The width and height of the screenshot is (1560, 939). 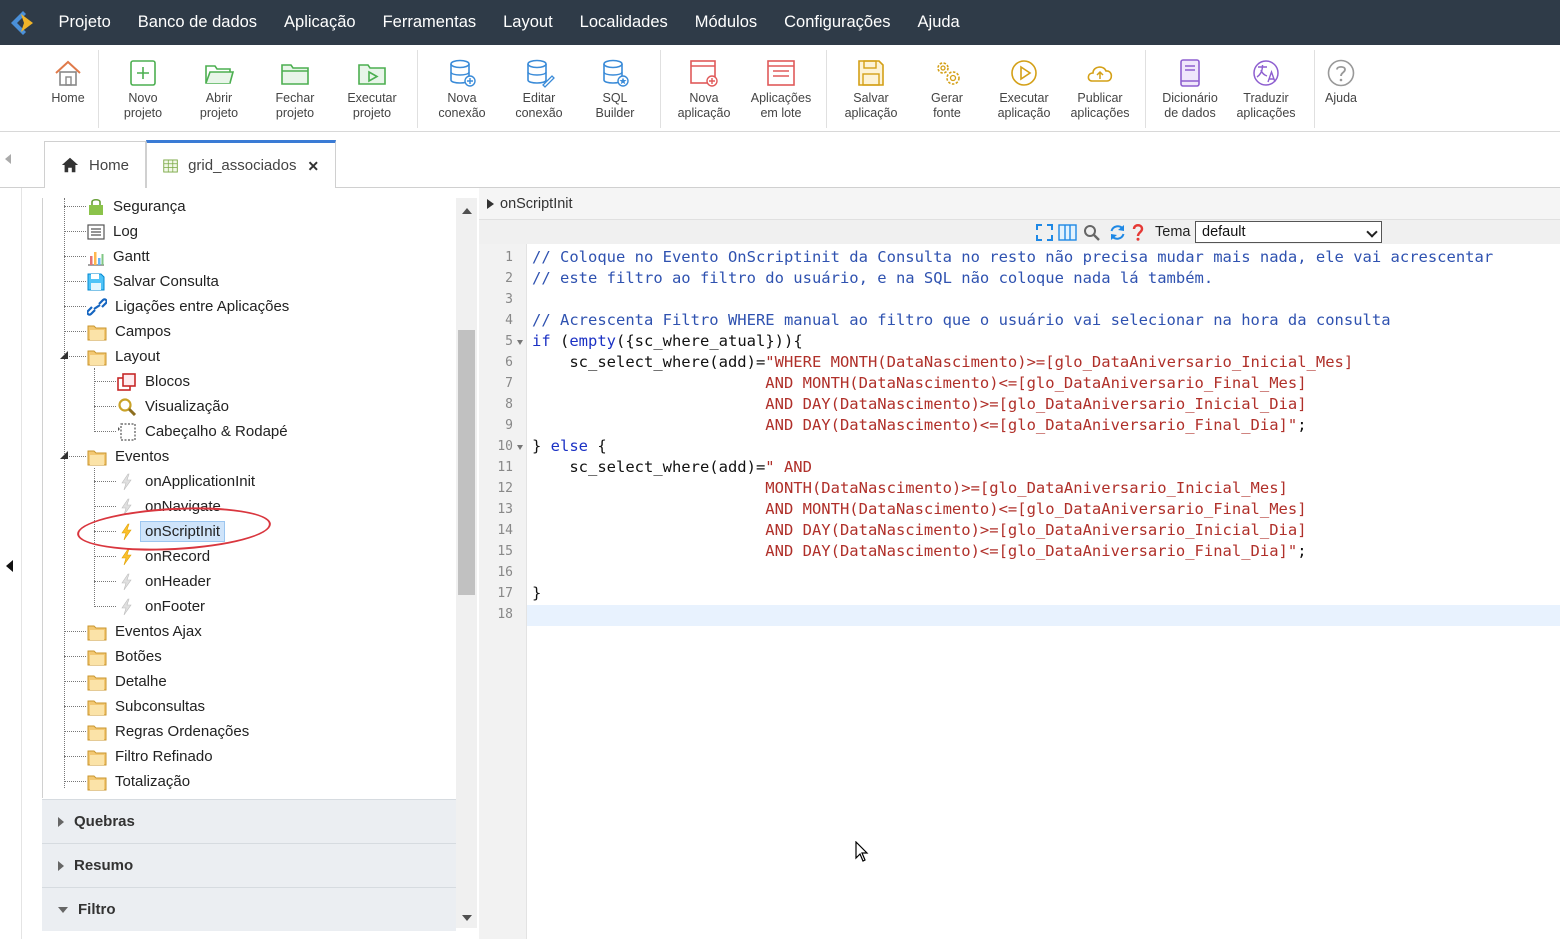 What do you see at coordinates (1100, 88) in the screenshot?
I see `publicar-aplicacoes-button: Publicar aplicações` at bounding box center [1100, 88].